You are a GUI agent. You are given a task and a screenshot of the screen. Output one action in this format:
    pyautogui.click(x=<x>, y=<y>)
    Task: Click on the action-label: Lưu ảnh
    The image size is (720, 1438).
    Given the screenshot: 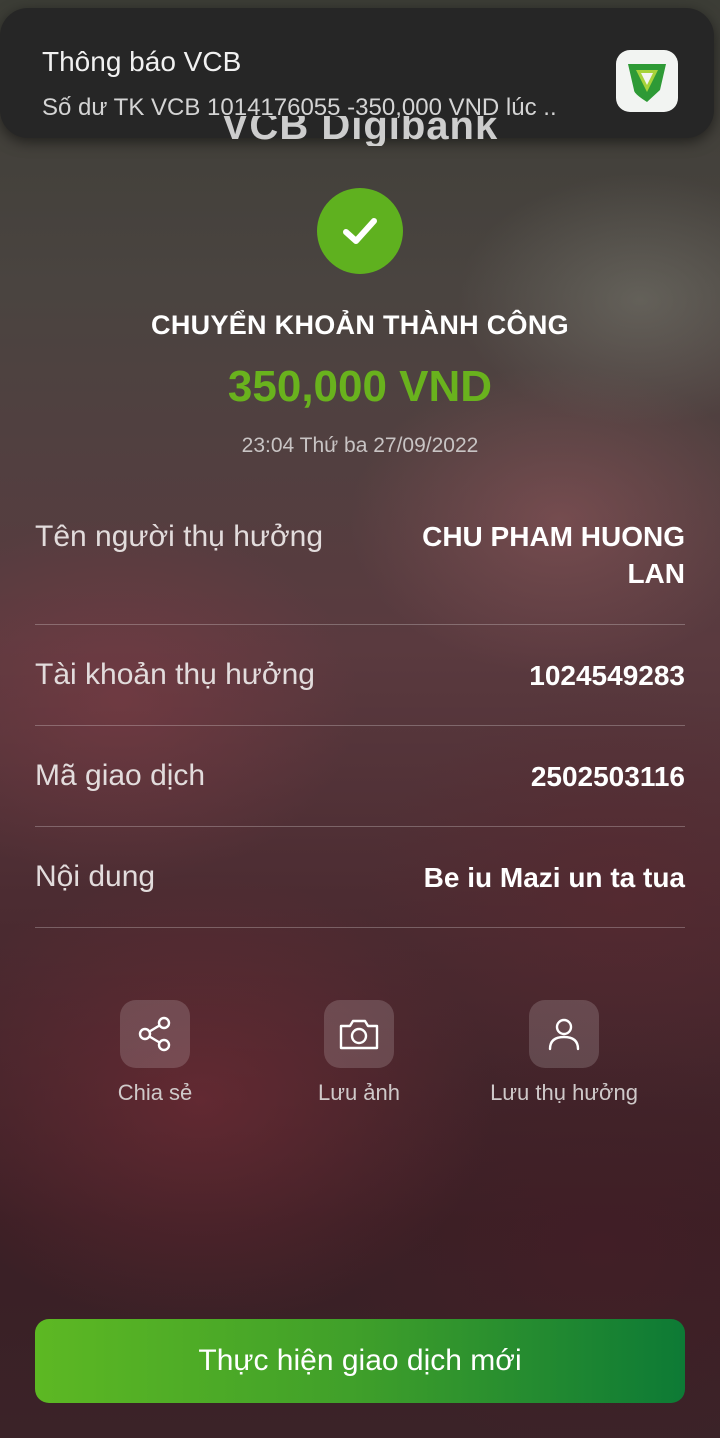 What is the action you would take?
    pyautogui.click(x=359, y=1092)
    